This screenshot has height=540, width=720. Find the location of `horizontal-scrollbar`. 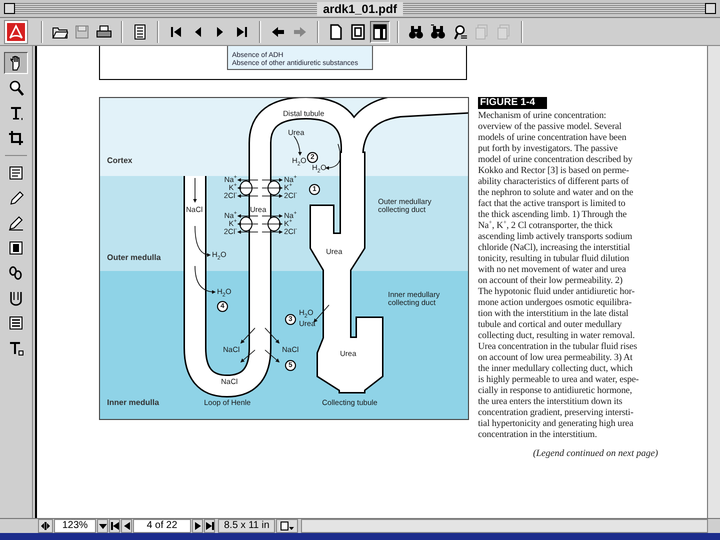

horizontal-scrollbar is located at coordinates (504, 526).